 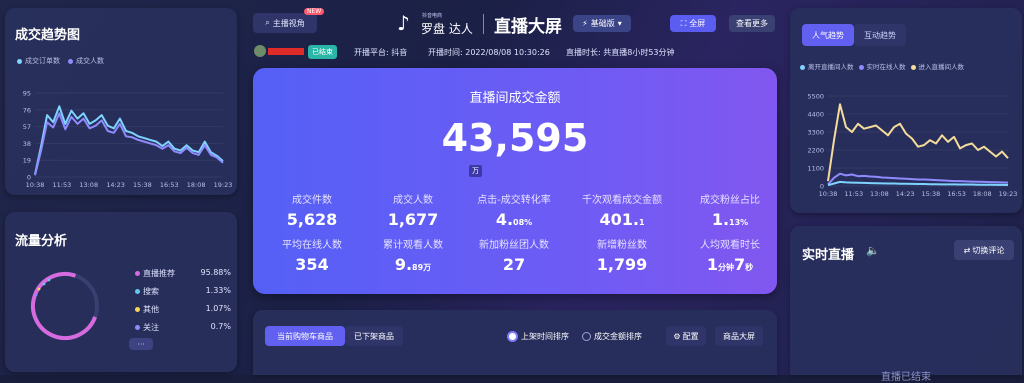 What do you see at coordinates (984, 250) in the screenshot?
I see `switch-comments-button: ⇄ 切换评论` at bounding box center [984, 250].